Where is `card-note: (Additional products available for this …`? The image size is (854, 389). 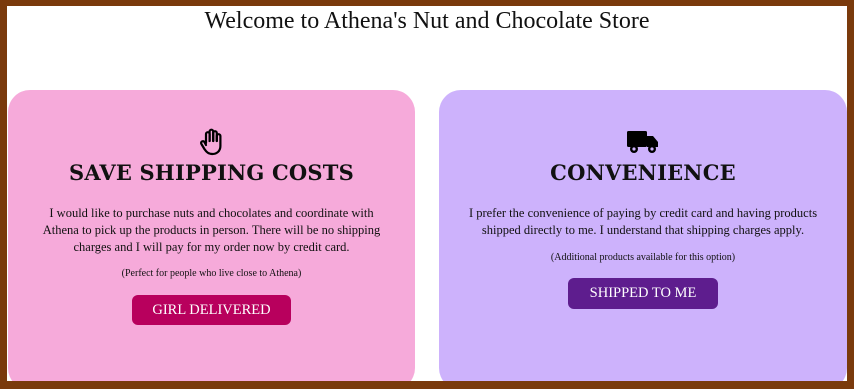
card-note: (Additional products available for this … is located at coordinates (643, 257).